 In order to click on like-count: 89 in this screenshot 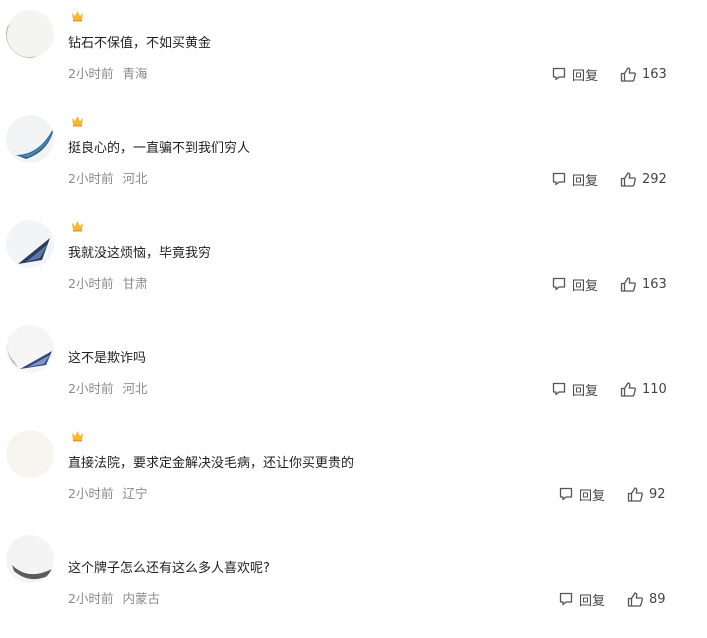, I will do `click(657, 599)`.